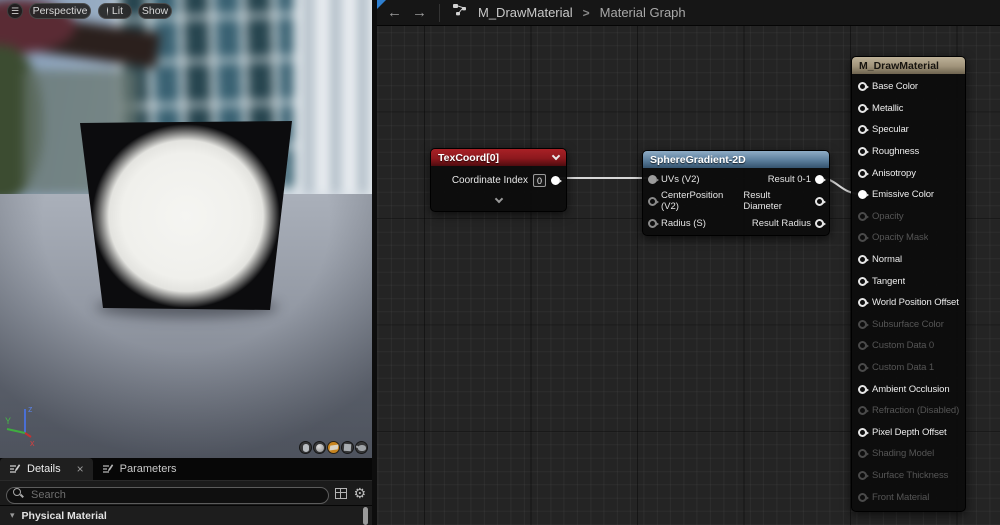  I want to click on resultdiameter-output-pin, so click(820, 201).